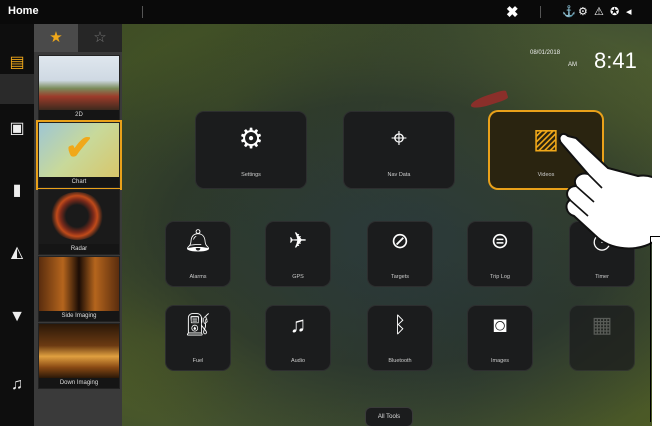 The height and width of the screenshot is (426, 672). I want to click on warning-icon: ⚠, so click(599, 12).